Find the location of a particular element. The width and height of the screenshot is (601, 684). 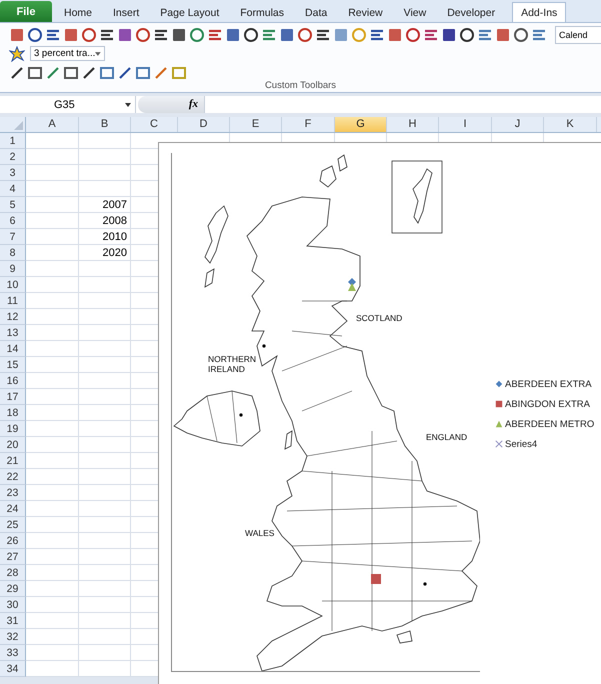

row-header: 17 is located at coordinates (13, 397).